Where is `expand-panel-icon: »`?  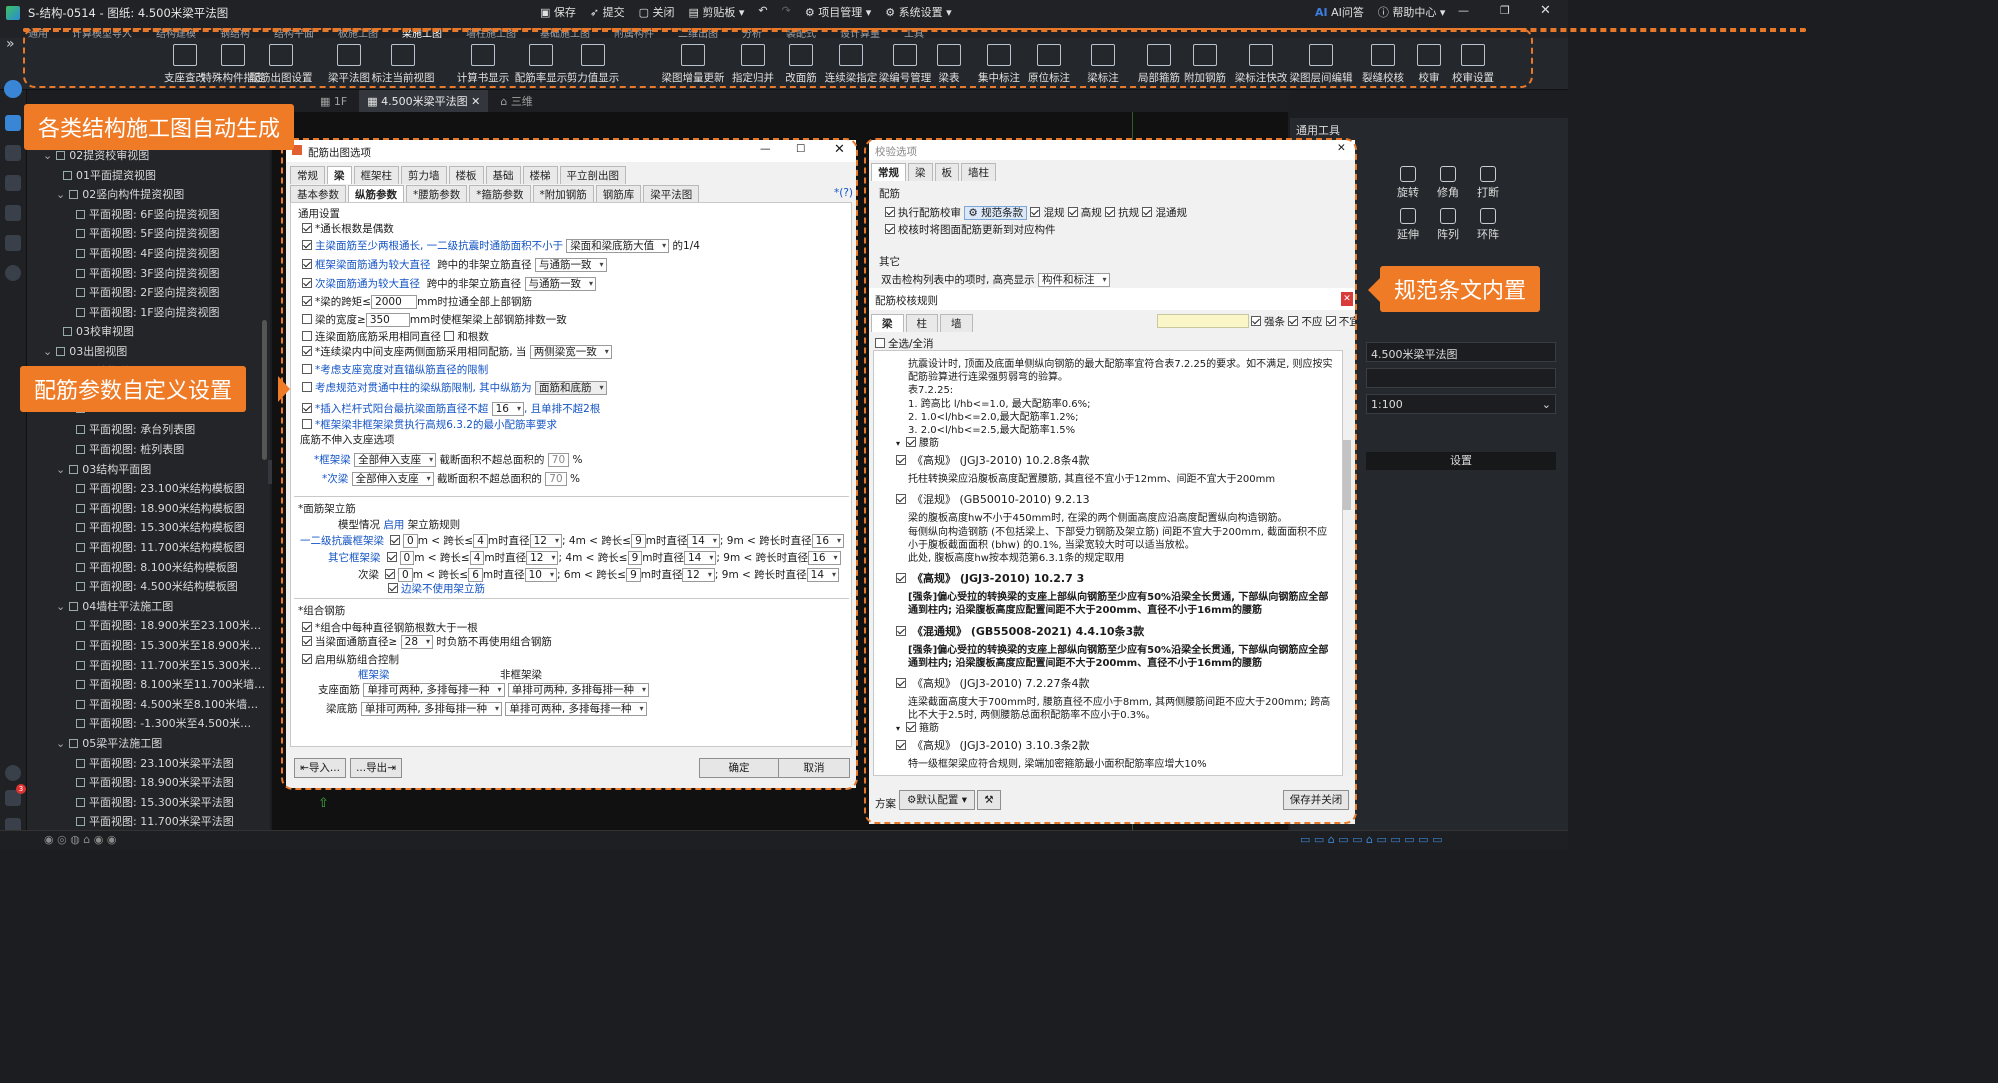
expand-panel-icon: » is located at coordinates (10, 44).